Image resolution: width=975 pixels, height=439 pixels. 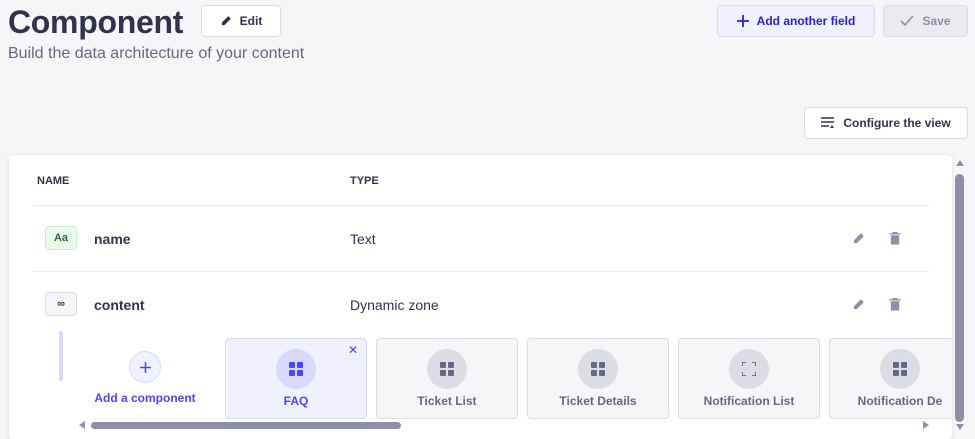 What do you see at coordinates (394, 305) in the screenshot?
I see `field-type: Dynamic zone` at bounding box center [394, 305].